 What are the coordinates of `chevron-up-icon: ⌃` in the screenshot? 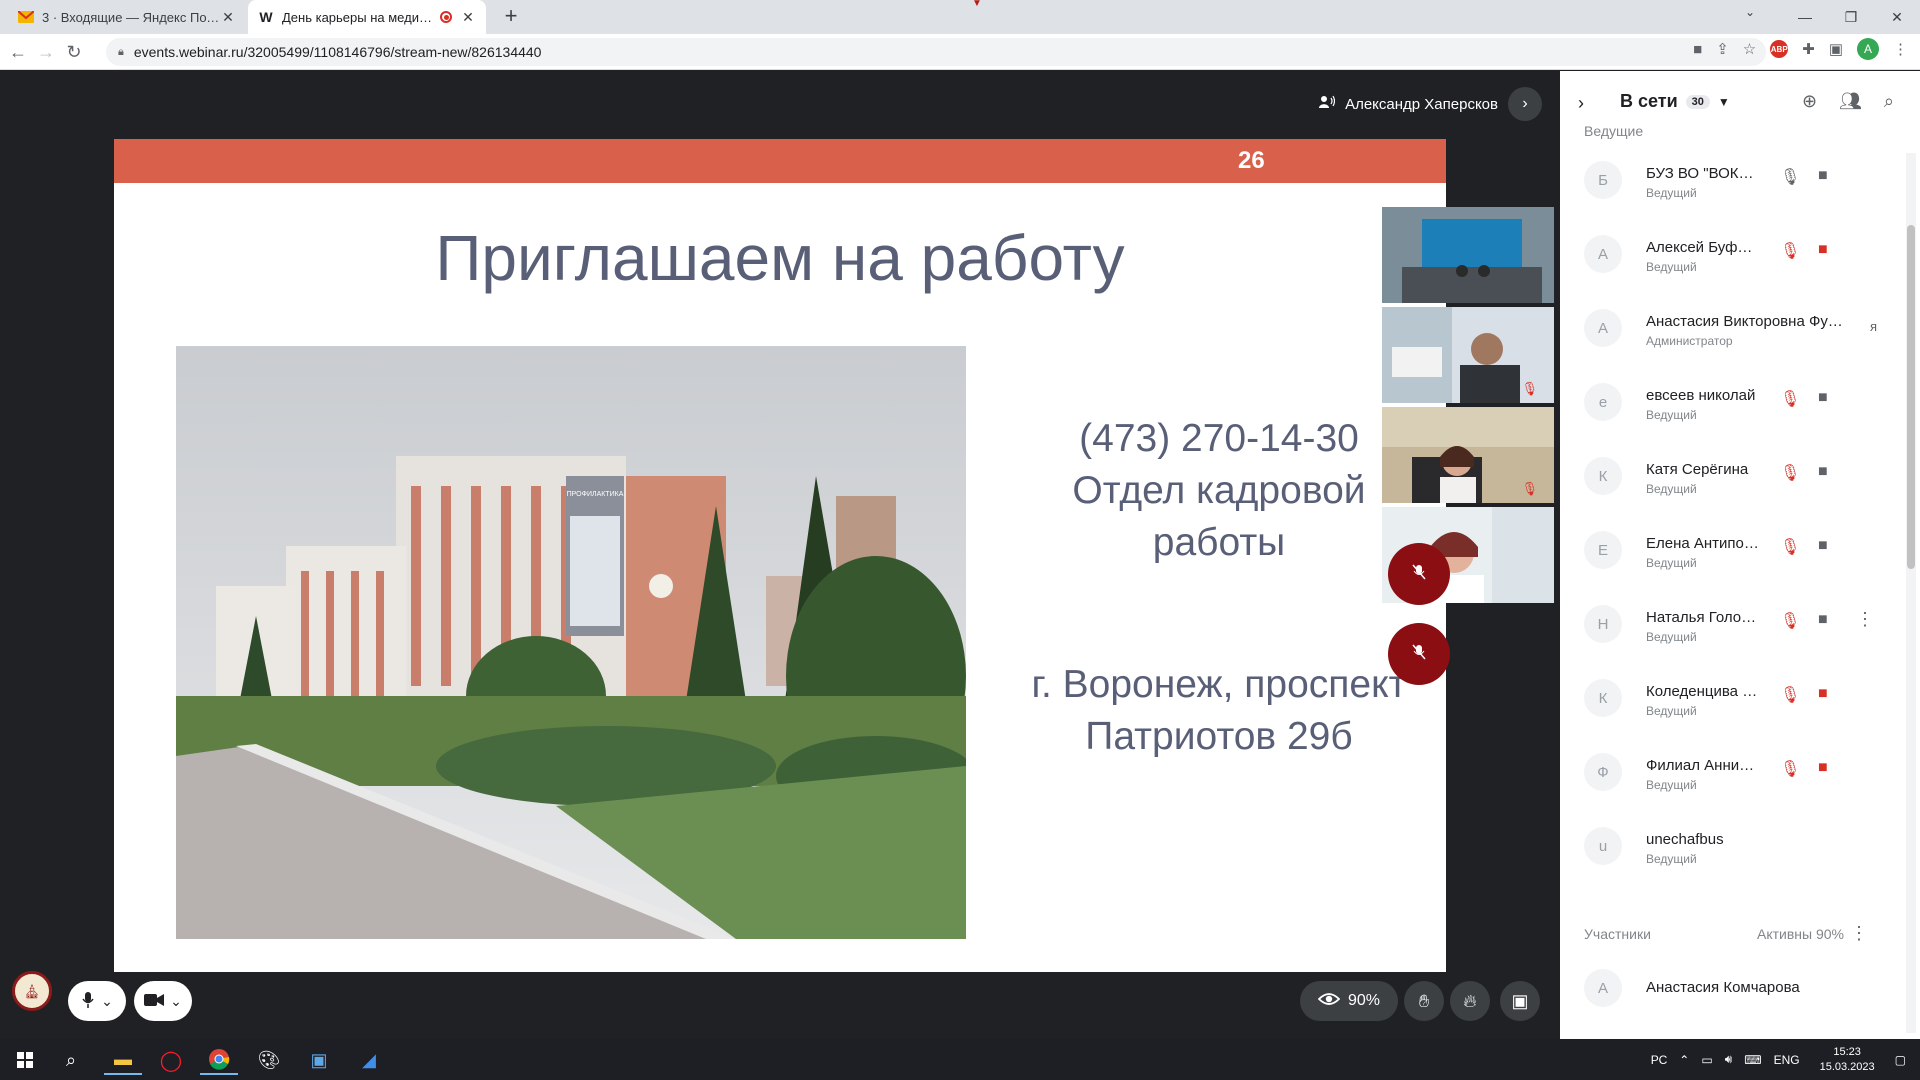 It's located at (1684, 1060).